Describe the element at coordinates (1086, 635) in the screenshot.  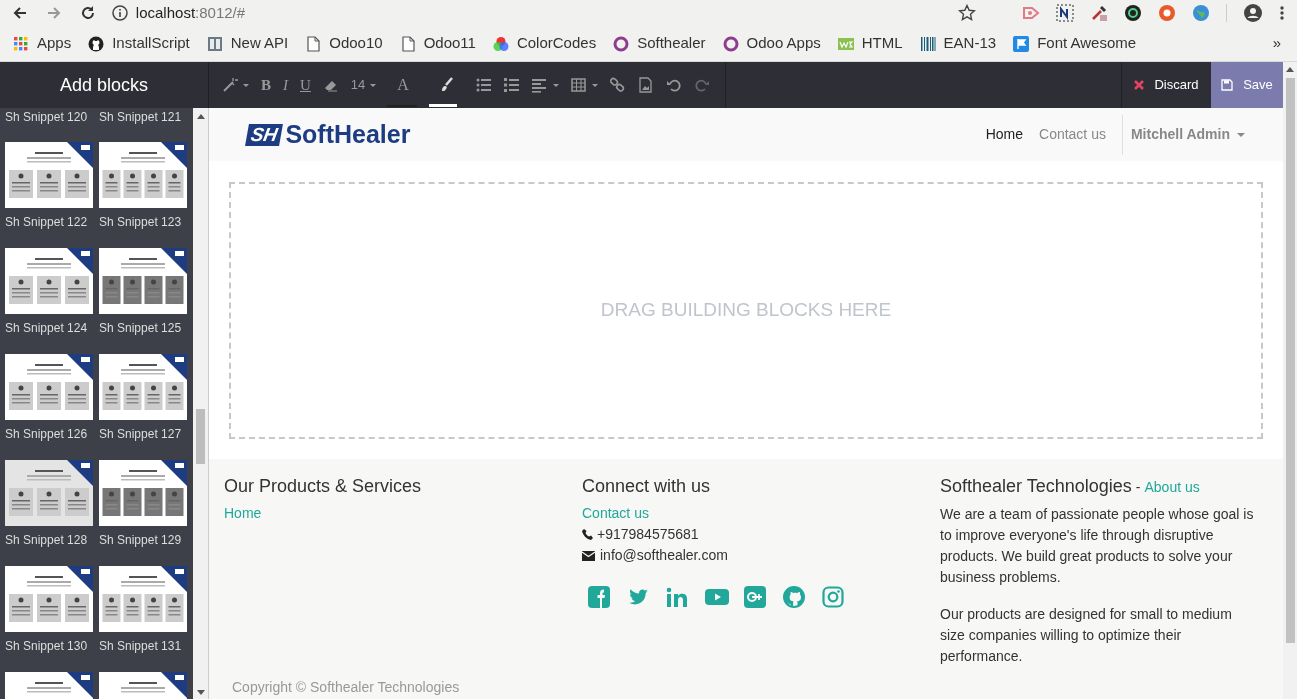
I see `about-paragraph: Our products are designed for small to medium size companies willing to optimize their performance.` at that location.